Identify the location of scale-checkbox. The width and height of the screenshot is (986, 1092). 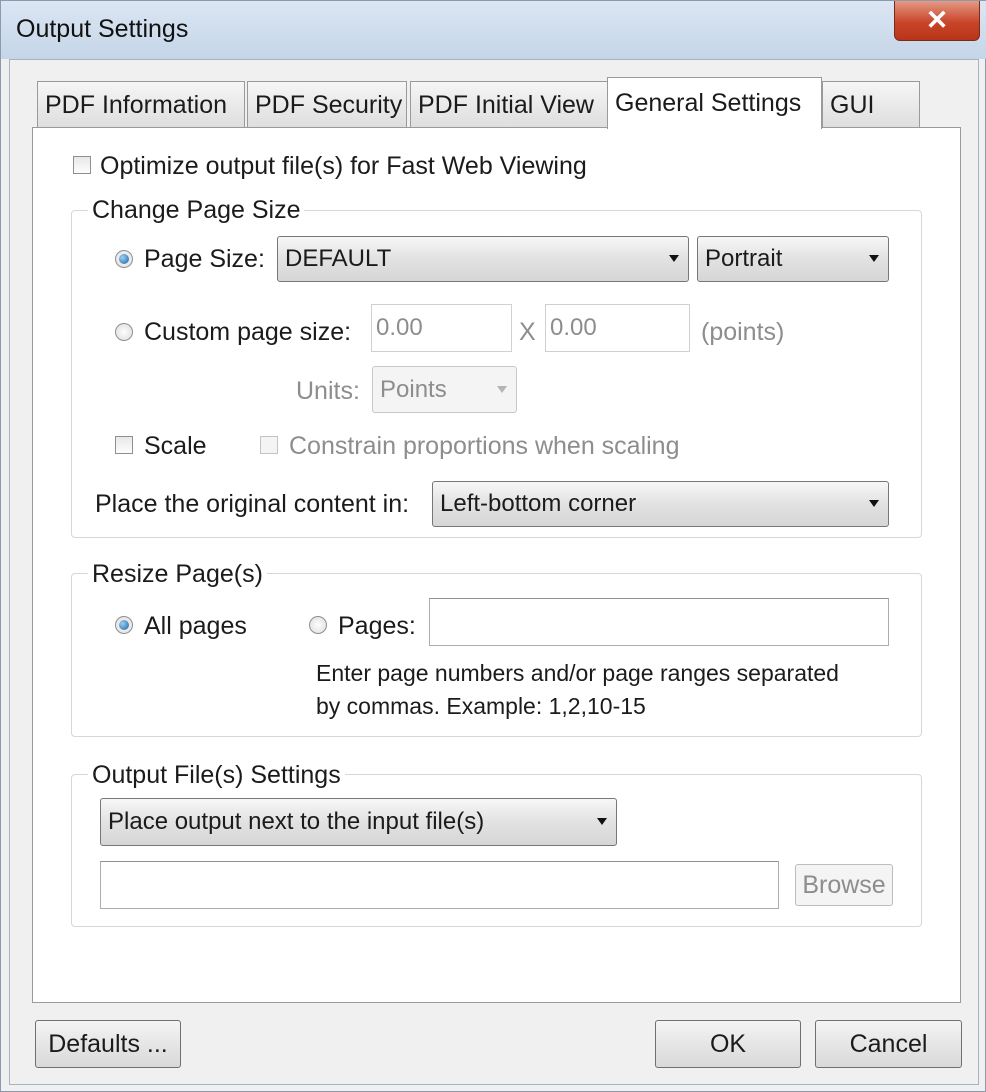
(124, 445).